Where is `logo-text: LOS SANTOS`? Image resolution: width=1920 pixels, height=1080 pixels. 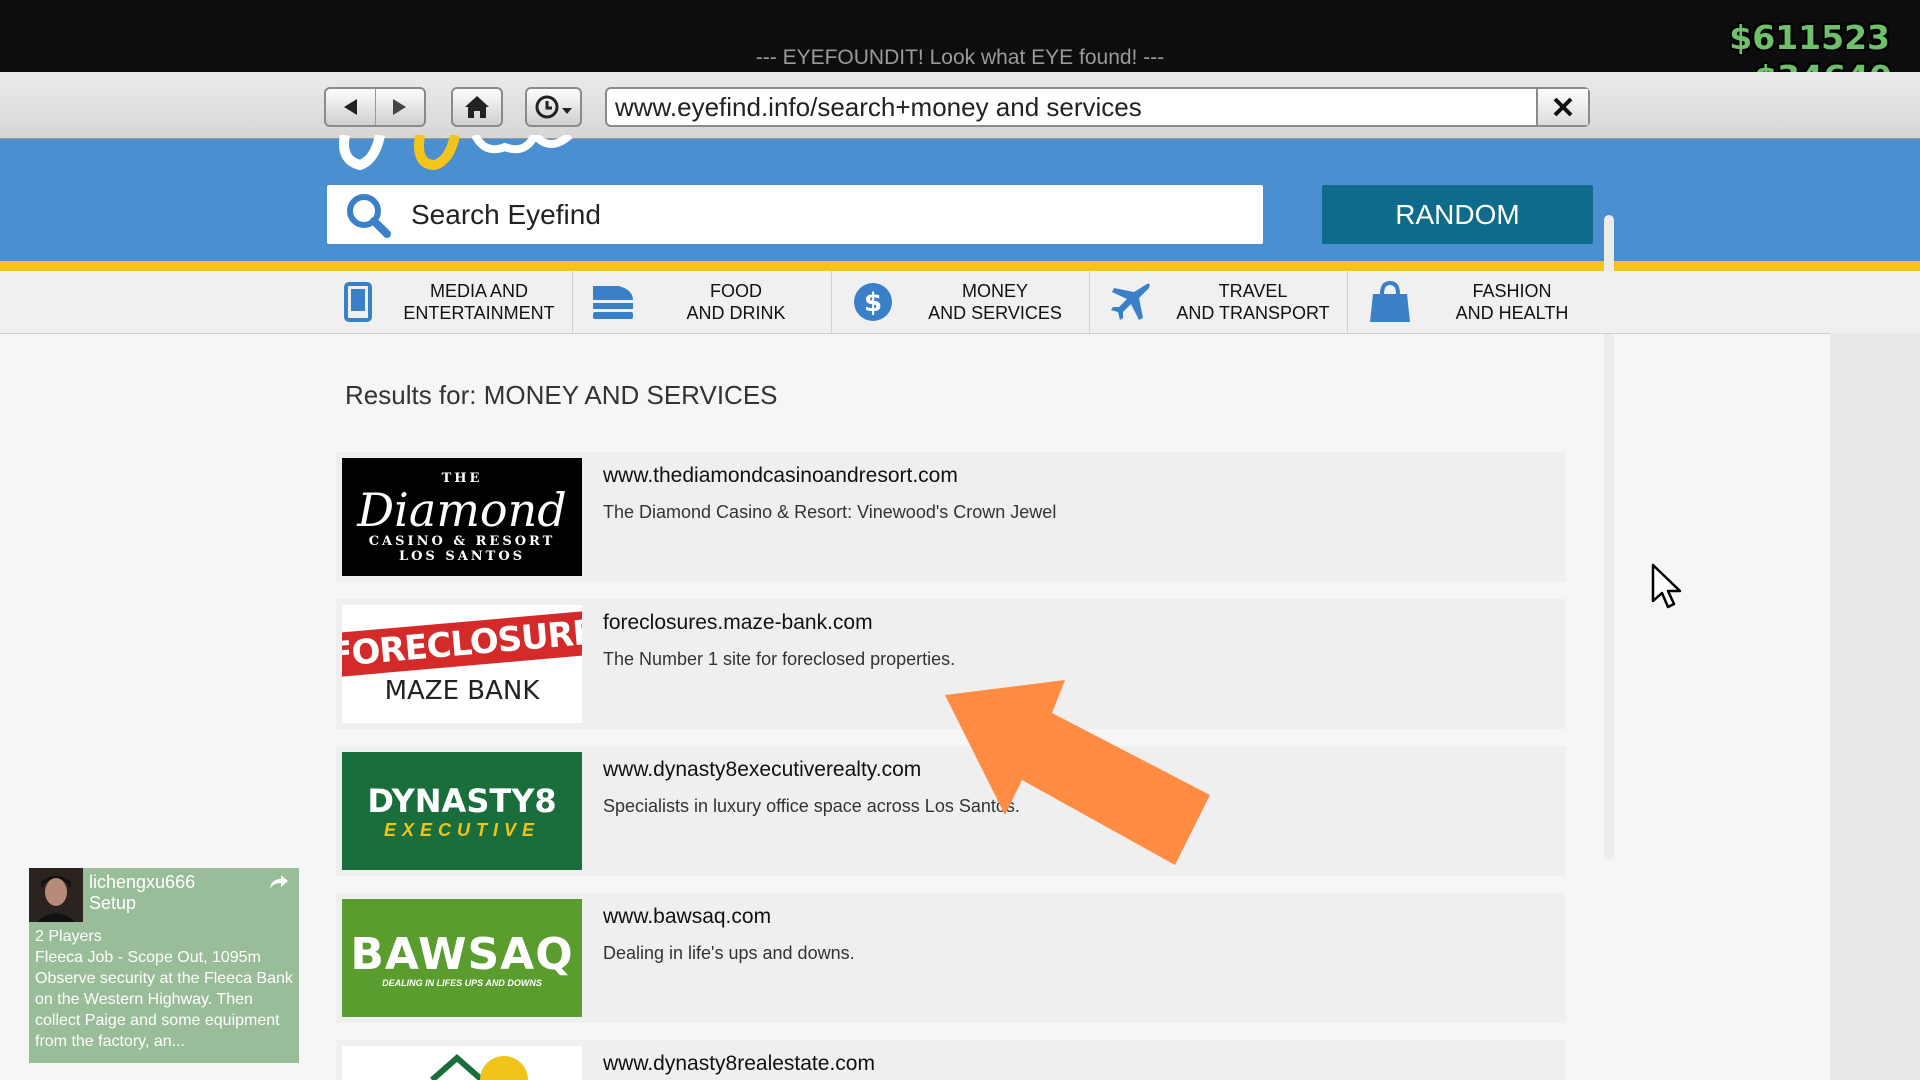 logo-text: LOS SANTOS is located at coordinates (462, 556).